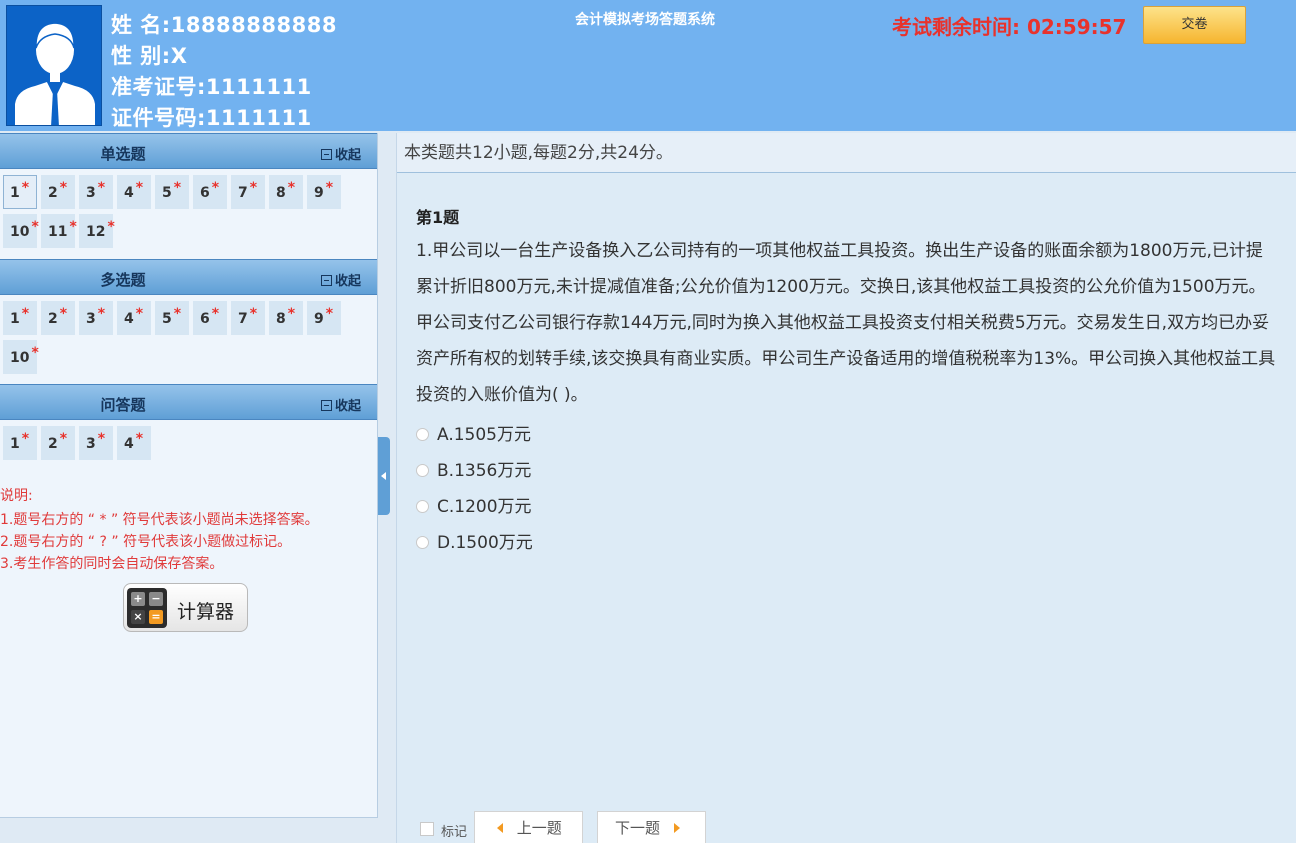 The width and height of the screenshot is (1296, 843). What do you see at coordinates (188, 151) in the screenshot?
I see `section-header: 单选题 收起` at bounding box center [188, 151].